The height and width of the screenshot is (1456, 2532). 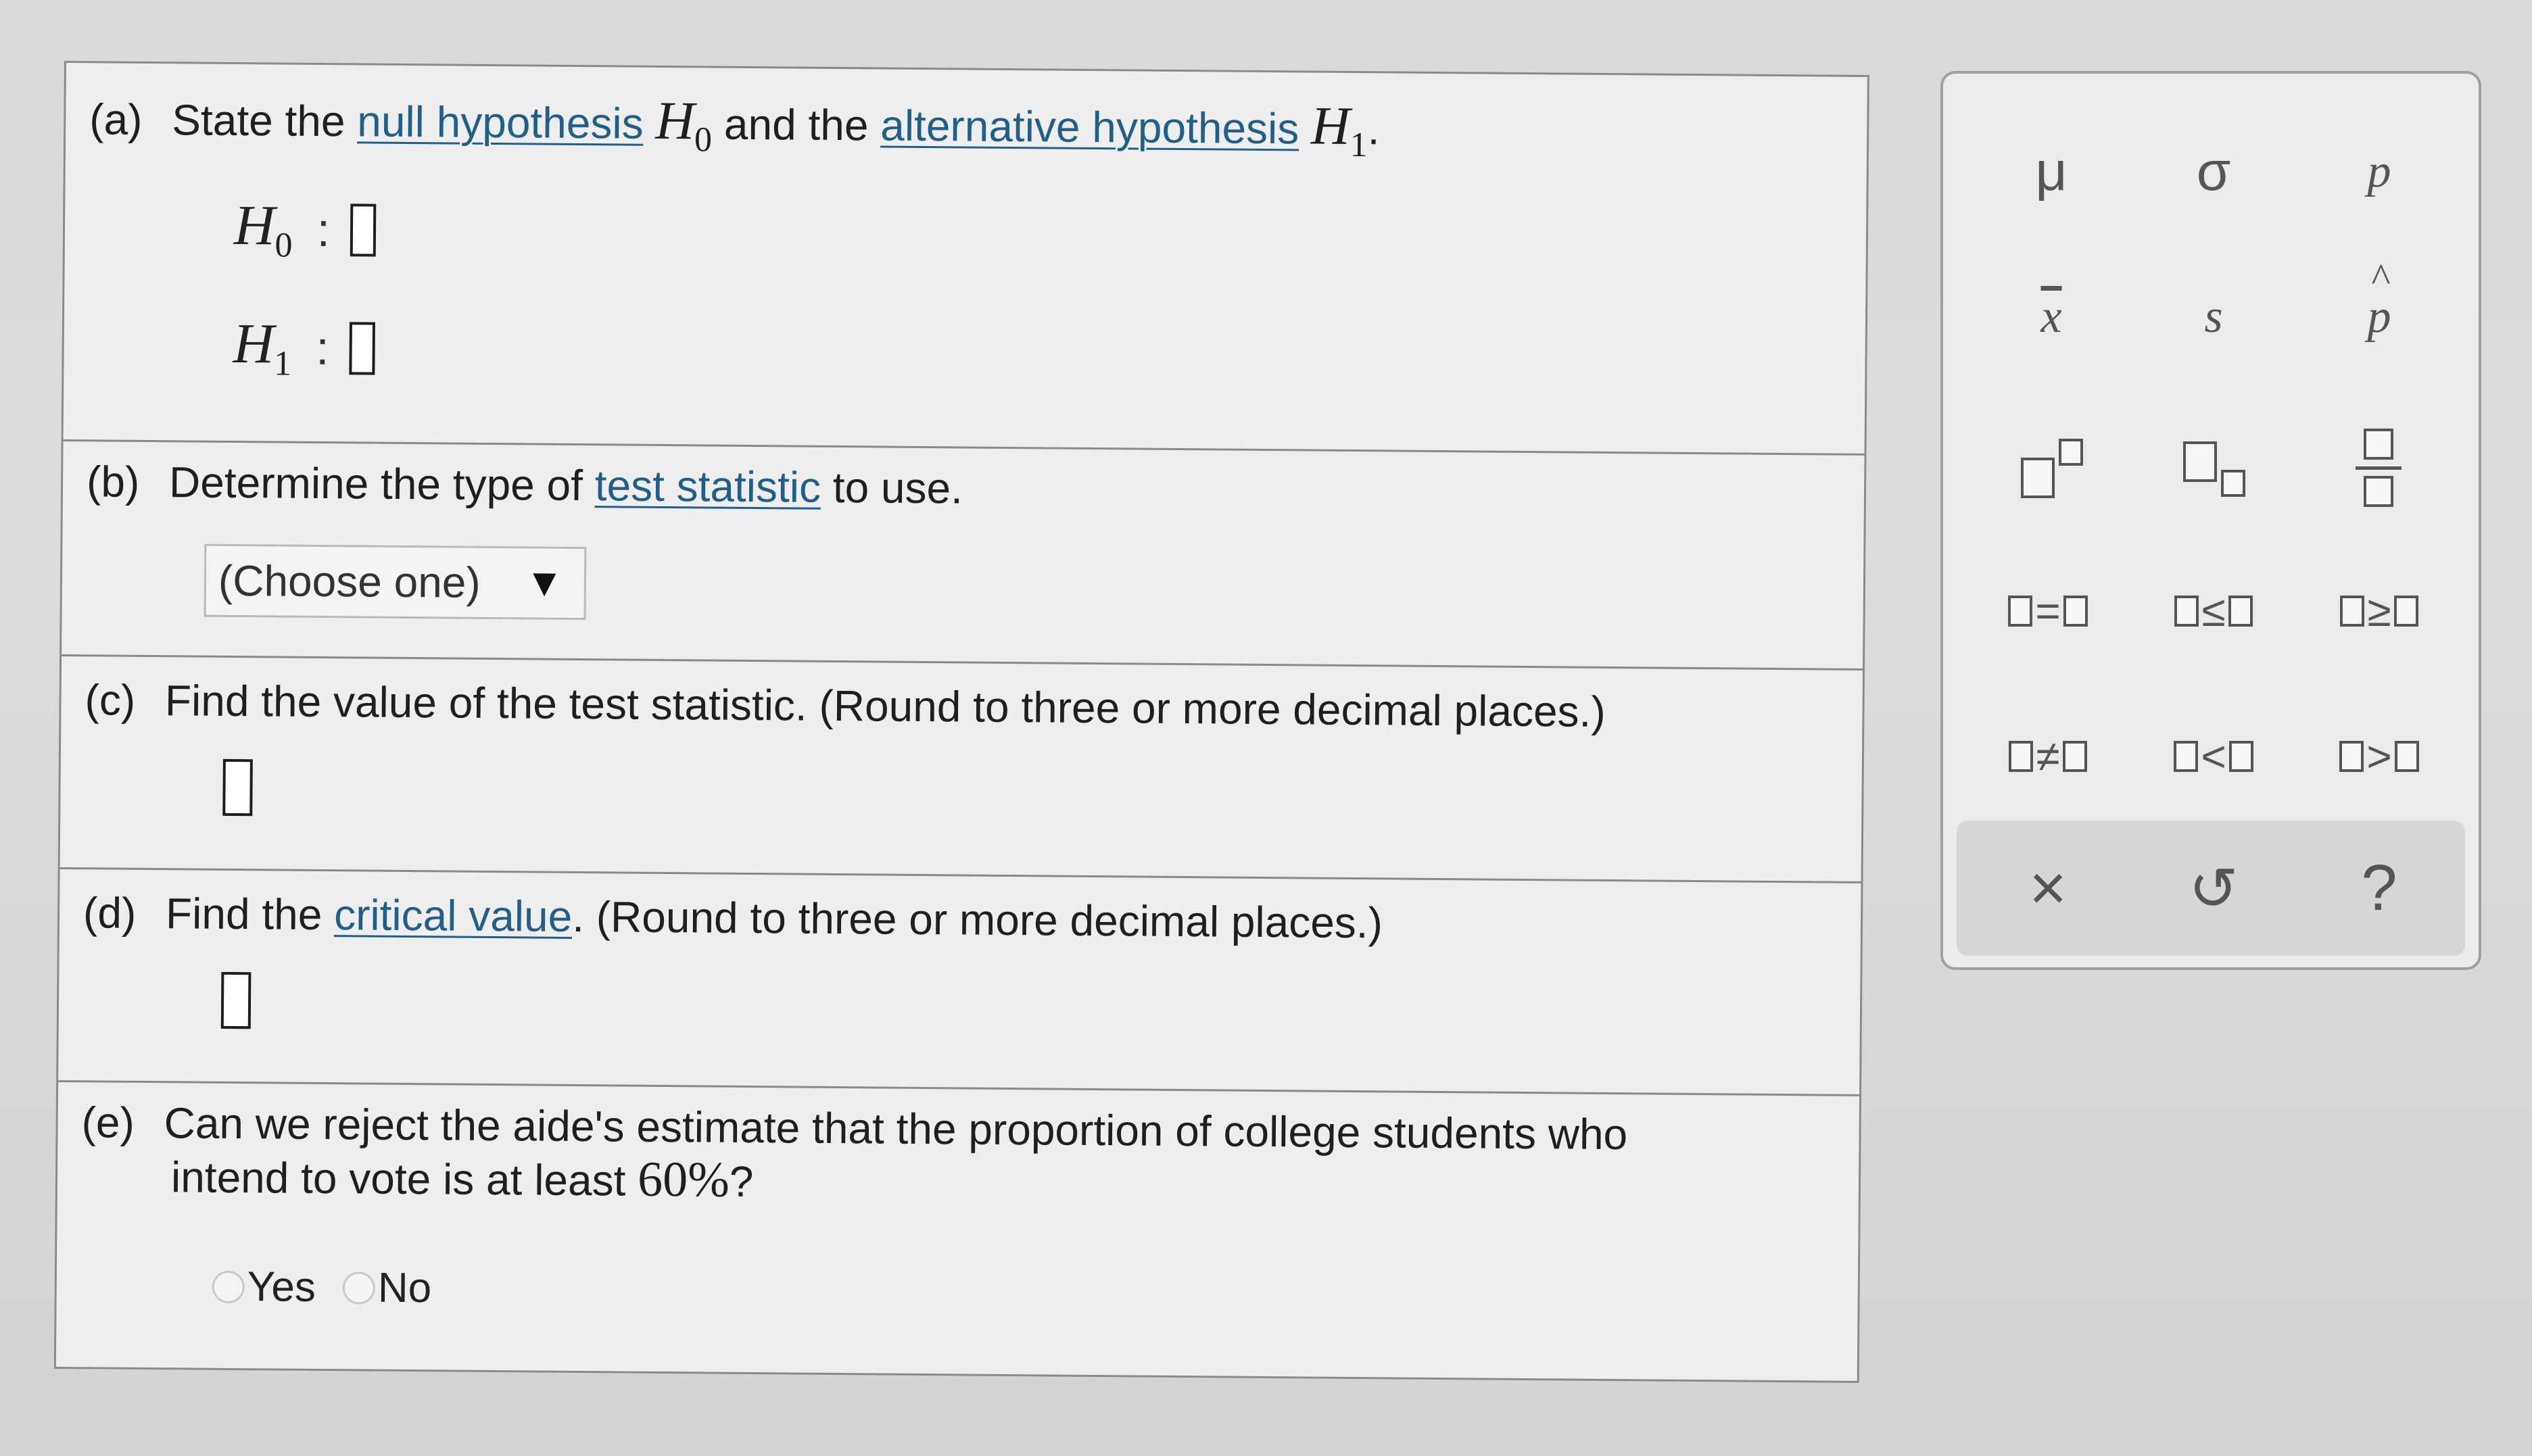 I want to click on less-than-button: <, so click(x=2213, y=757).